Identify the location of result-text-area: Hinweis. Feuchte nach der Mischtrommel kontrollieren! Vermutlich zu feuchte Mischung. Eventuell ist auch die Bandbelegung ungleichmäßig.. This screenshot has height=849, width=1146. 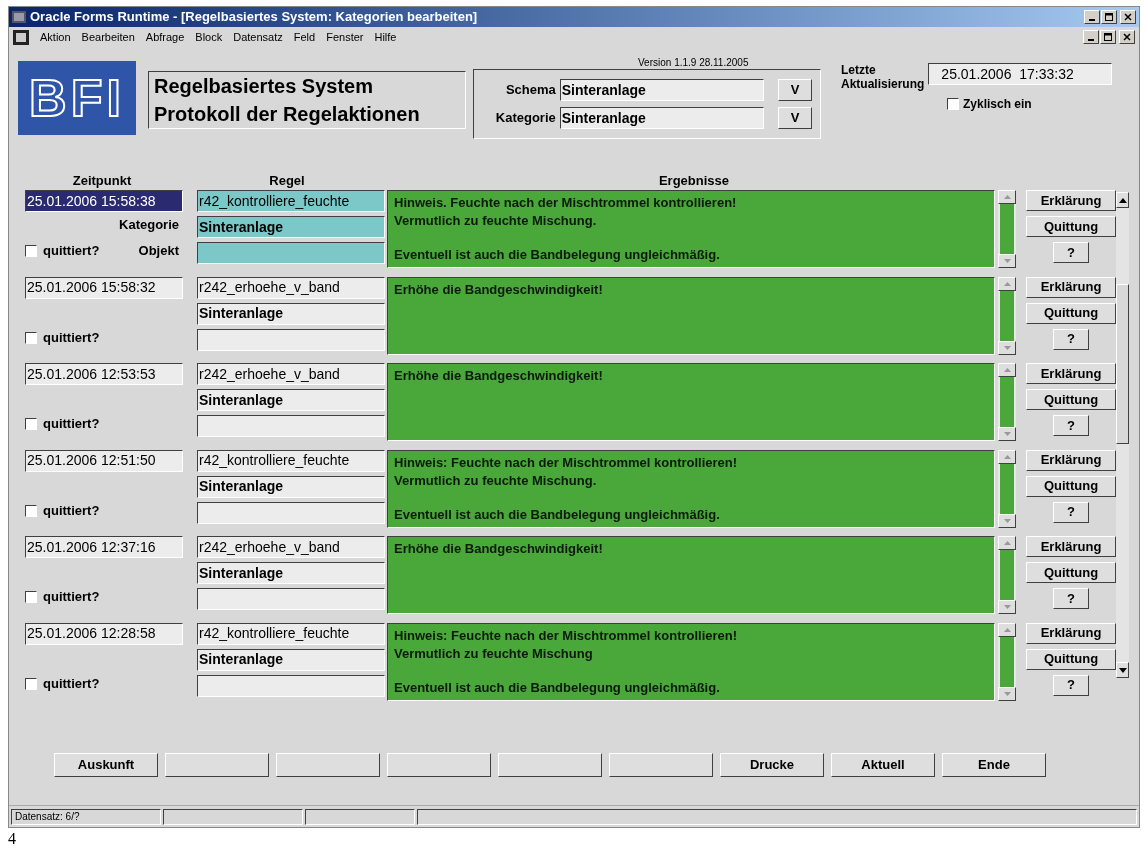
(691, 229).